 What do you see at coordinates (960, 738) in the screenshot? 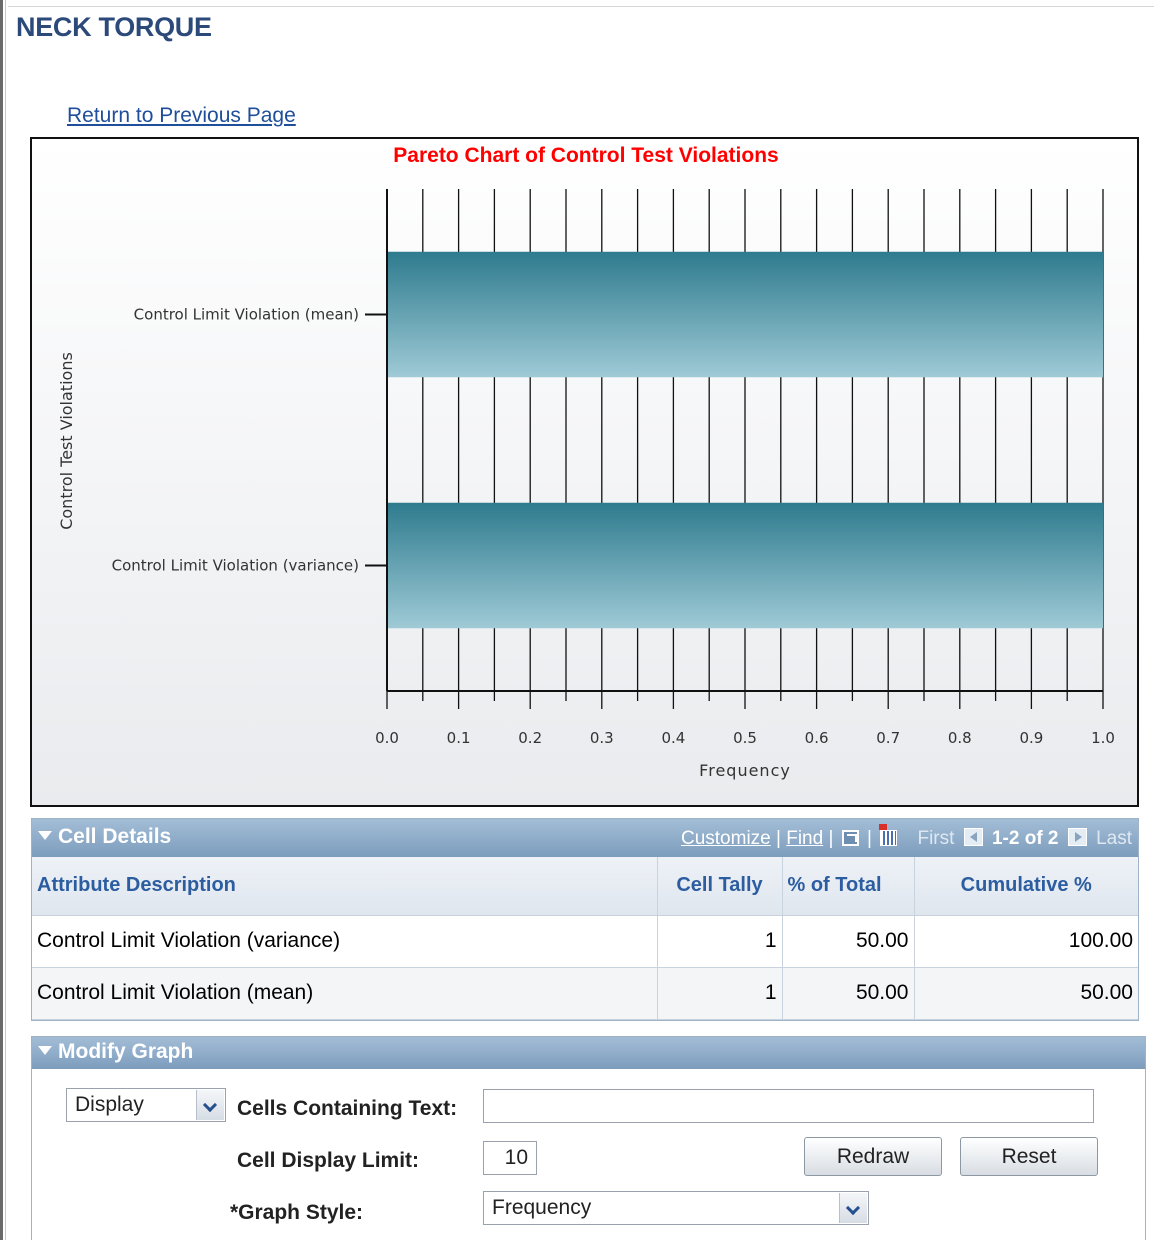
I see `x-tick-label: 0.8` at bounding box center [960, 738].